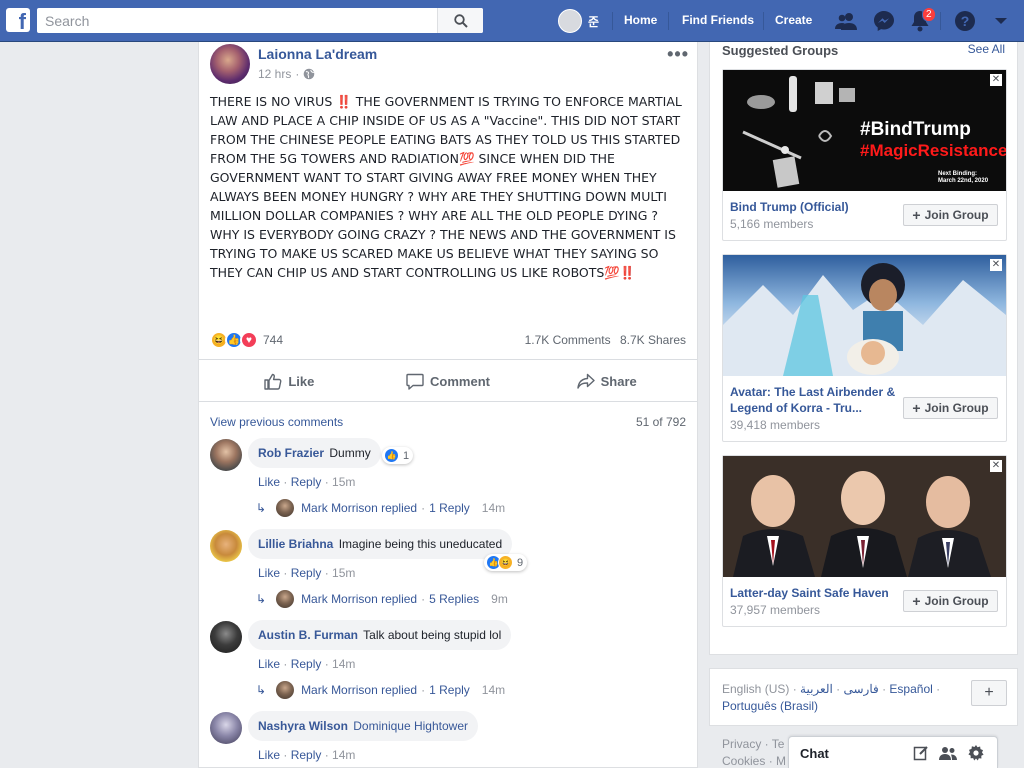 The image size is (1024, 768). I want to click on gear-icon, so click(976, 753).